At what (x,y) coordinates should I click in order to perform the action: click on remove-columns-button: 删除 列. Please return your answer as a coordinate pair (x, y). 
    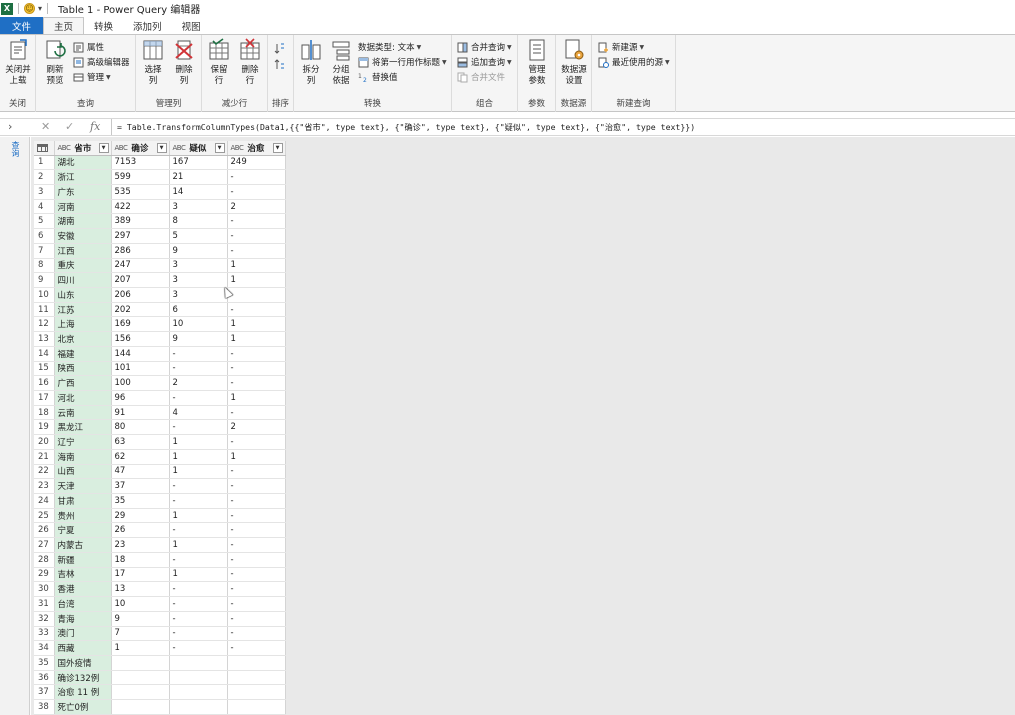
    Looking at the image, I should click on (184, 66).